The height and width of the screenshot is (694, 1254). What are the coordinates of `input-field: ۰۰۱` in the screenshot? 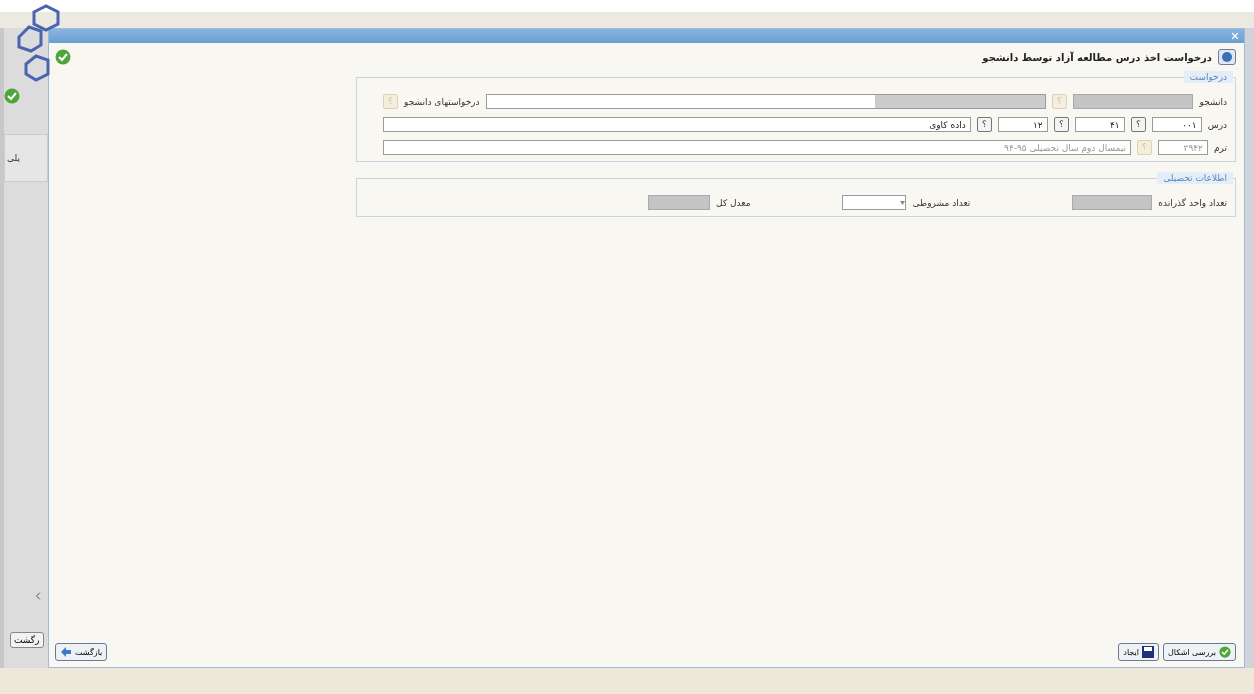 It's located at (1176, 124).